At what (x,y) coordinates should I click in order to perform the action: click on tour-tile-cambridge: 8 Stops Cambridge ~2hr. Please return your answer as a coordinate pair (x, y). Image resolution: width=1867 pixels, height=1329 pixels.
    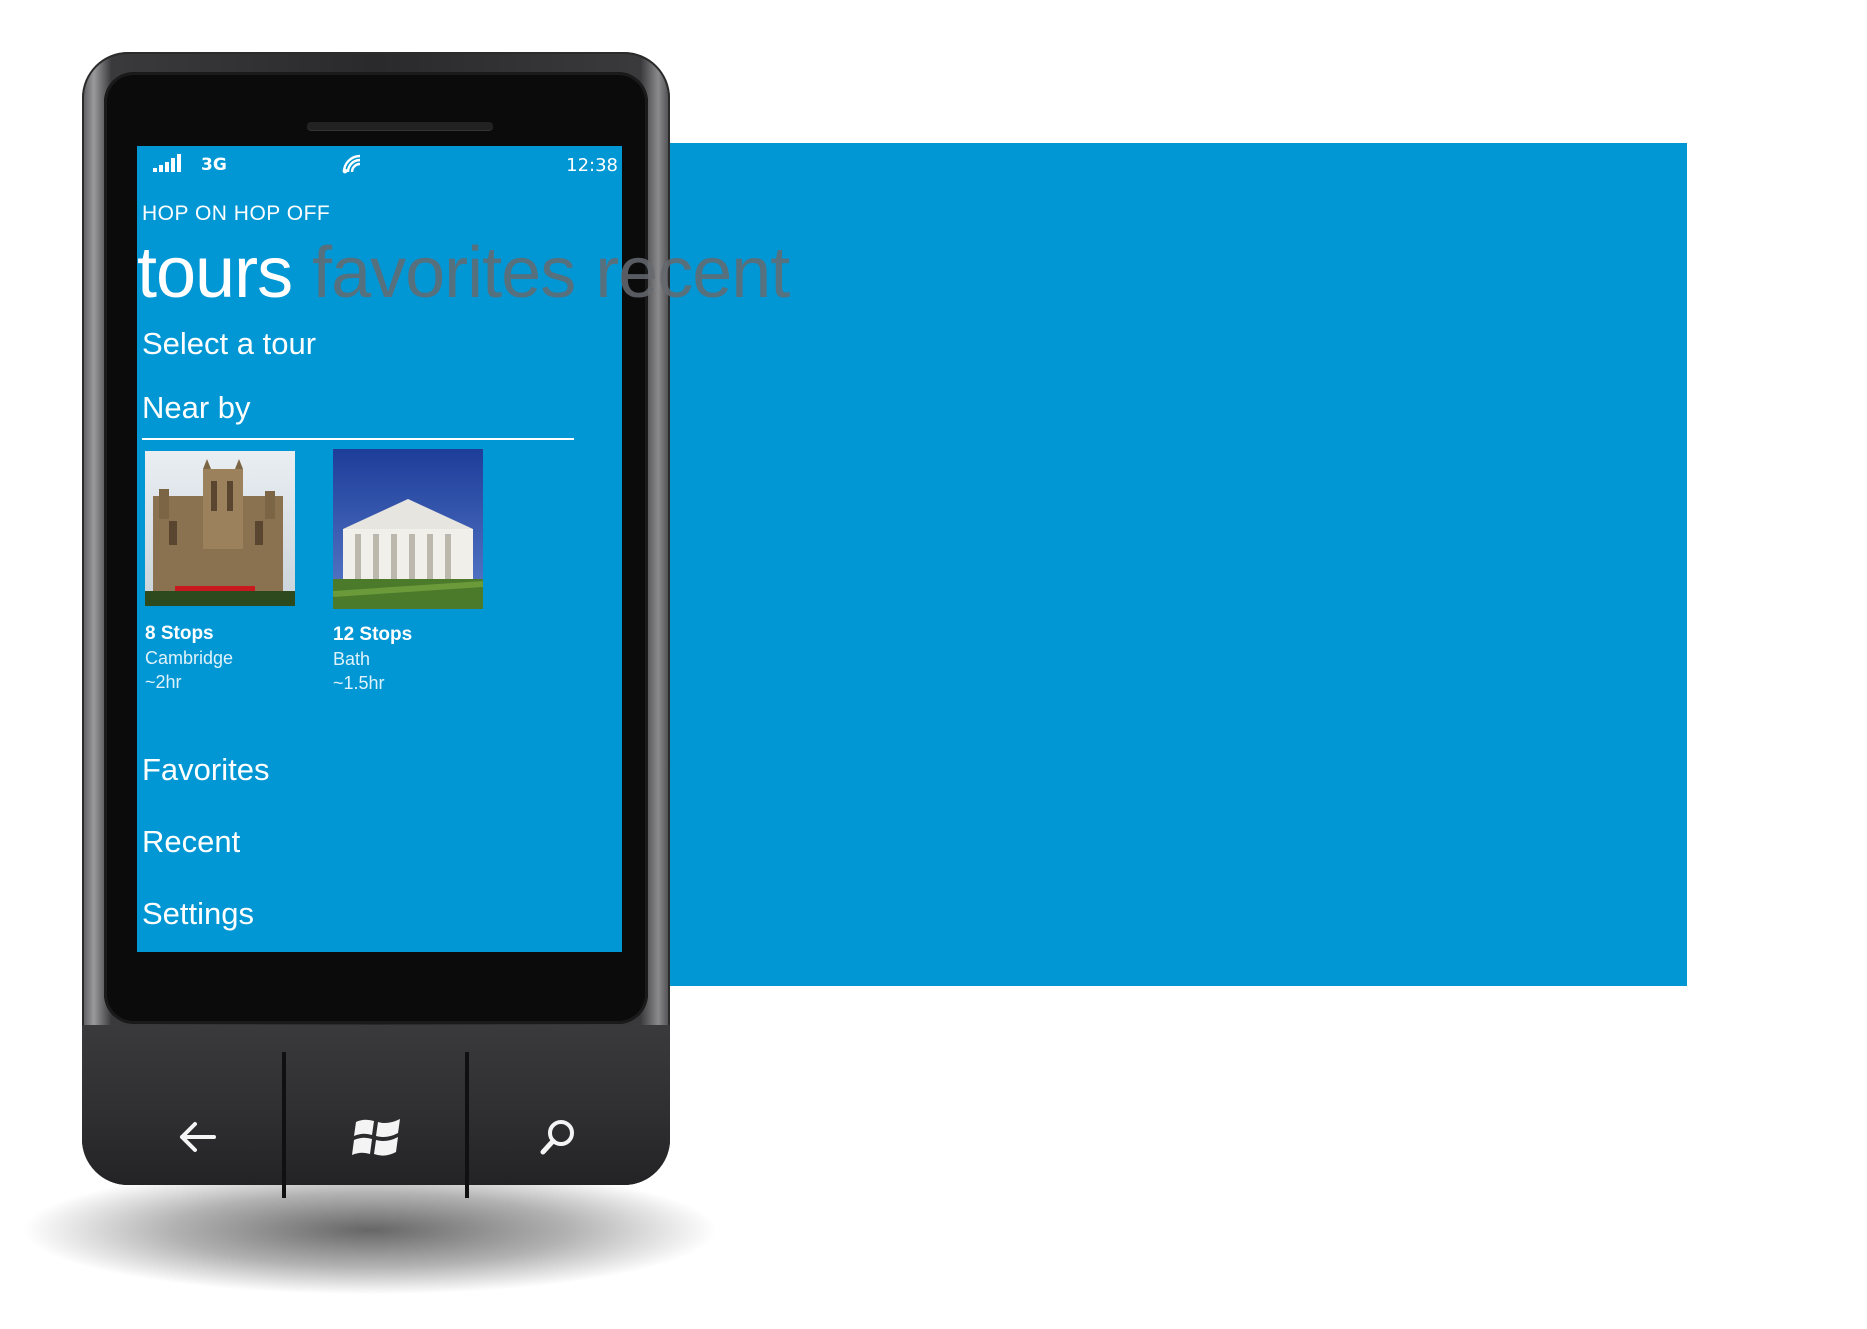
    Looking at the image, I should click on (220, 572).